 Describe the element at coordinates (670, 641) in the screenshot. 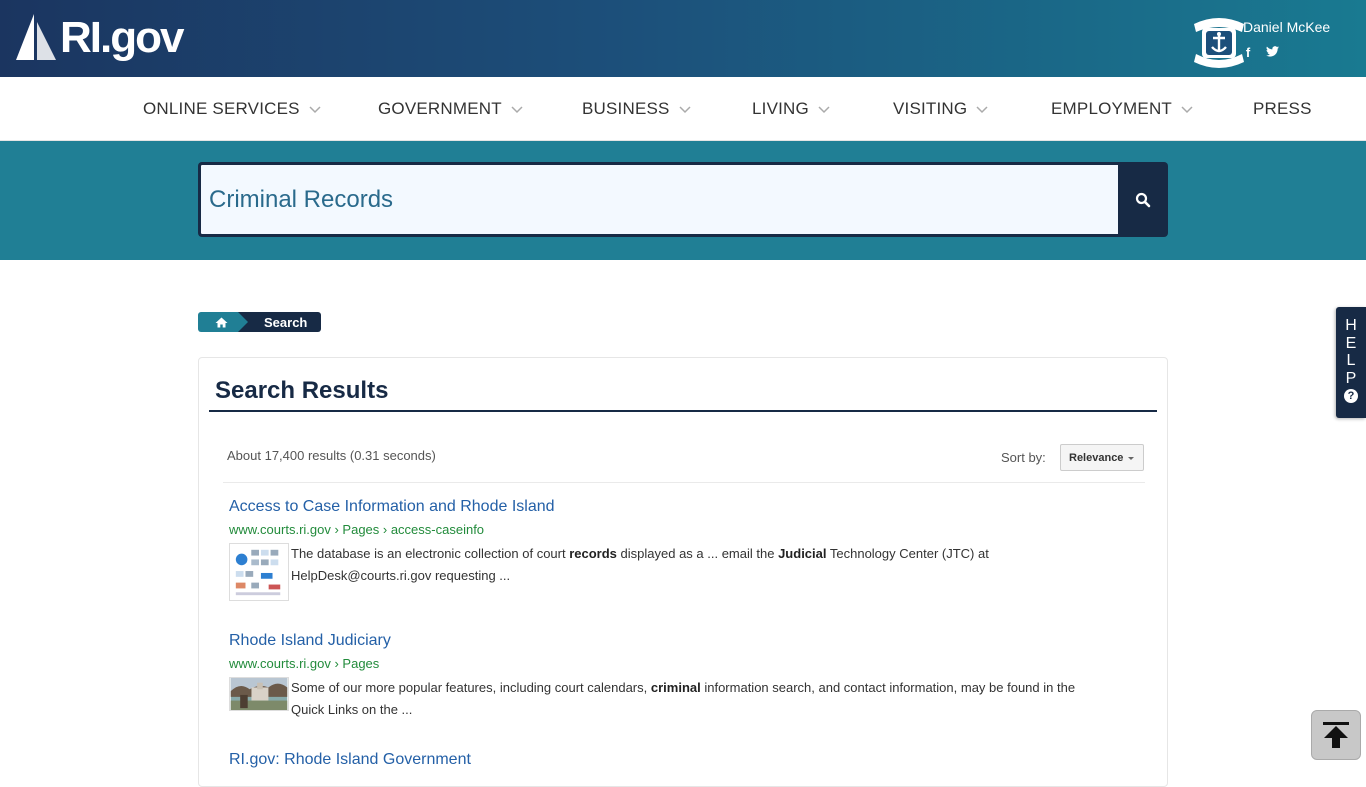

I see `result-title-link: Rhode Island Judiciary` at that location.